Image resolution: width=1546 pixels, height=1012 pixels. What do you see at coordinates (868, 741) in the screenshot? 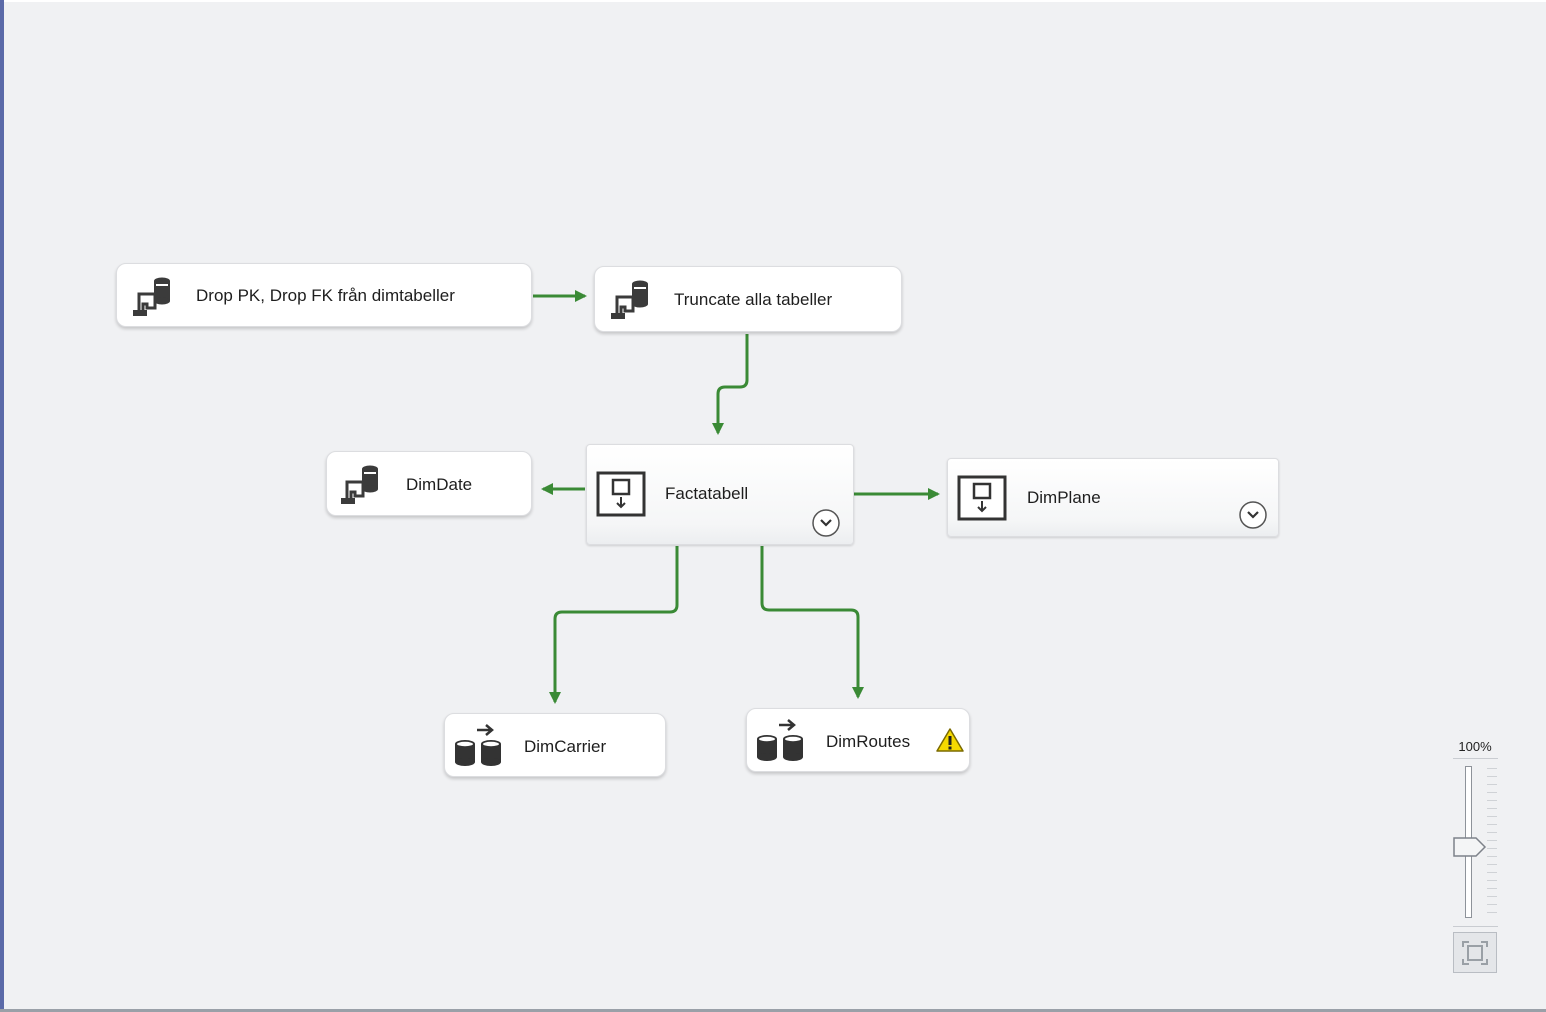
I see `task-label: DimRoutes` at bounding box center [868, 741].